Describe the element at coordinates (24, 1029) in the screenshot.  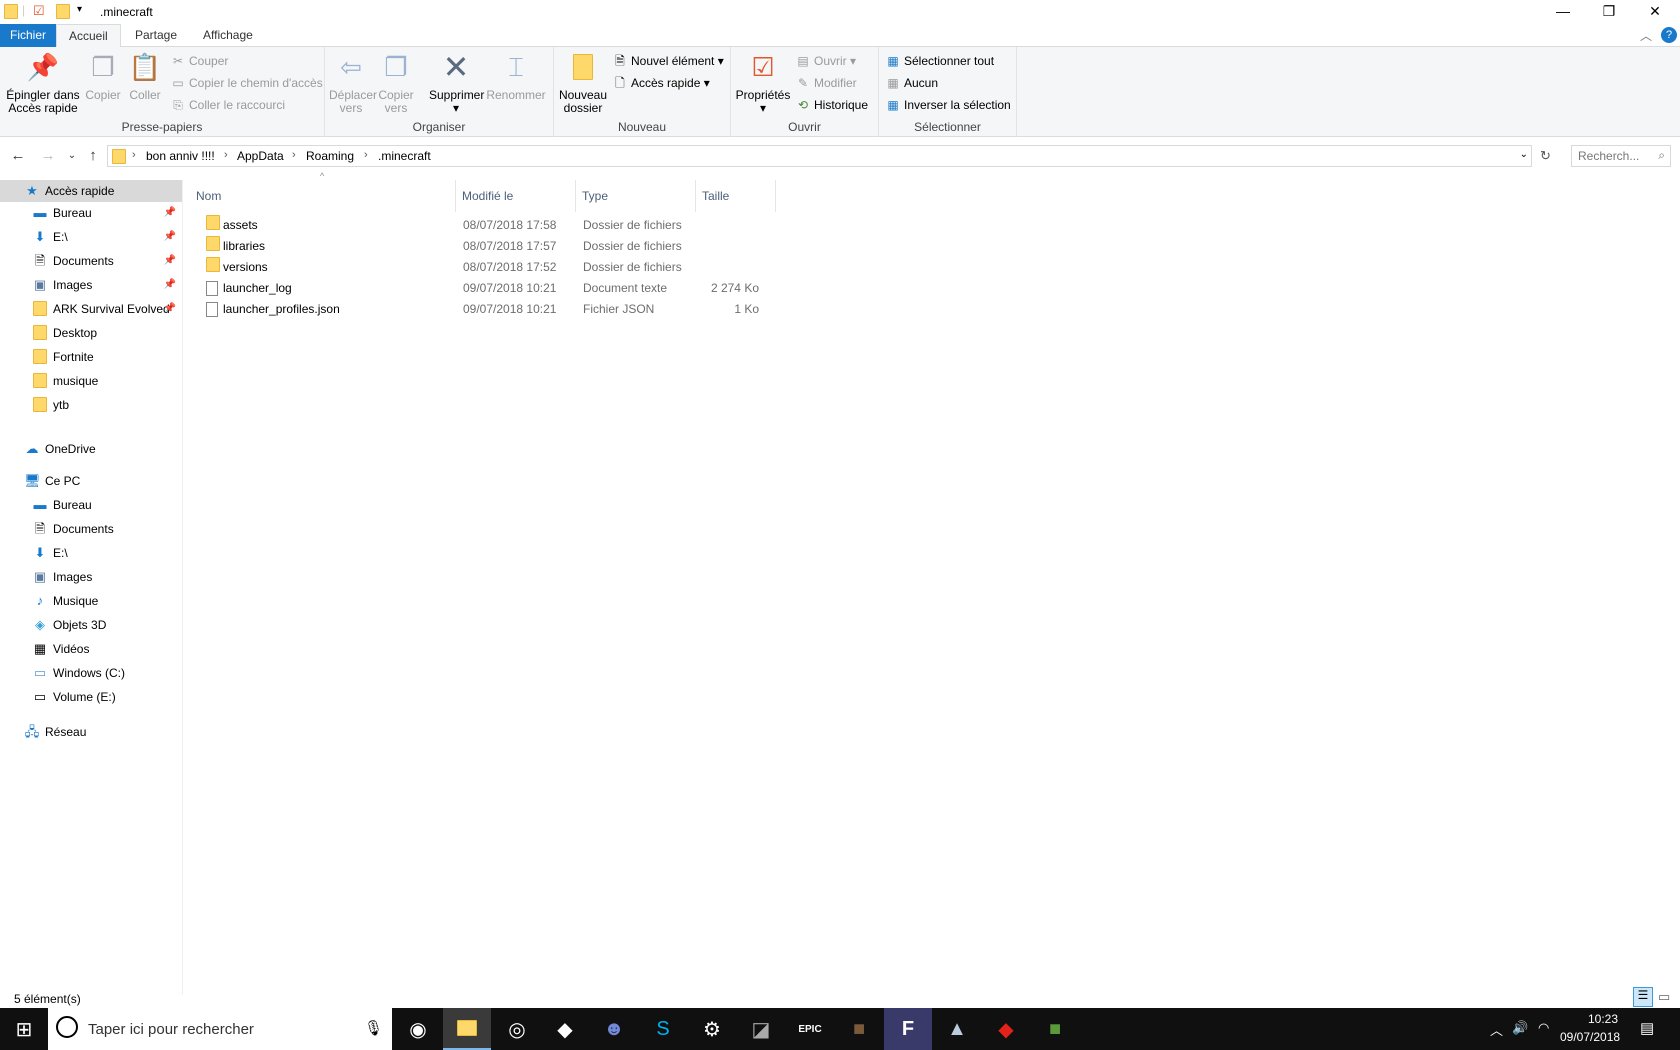
I see `start-button: ⊞` at that location.